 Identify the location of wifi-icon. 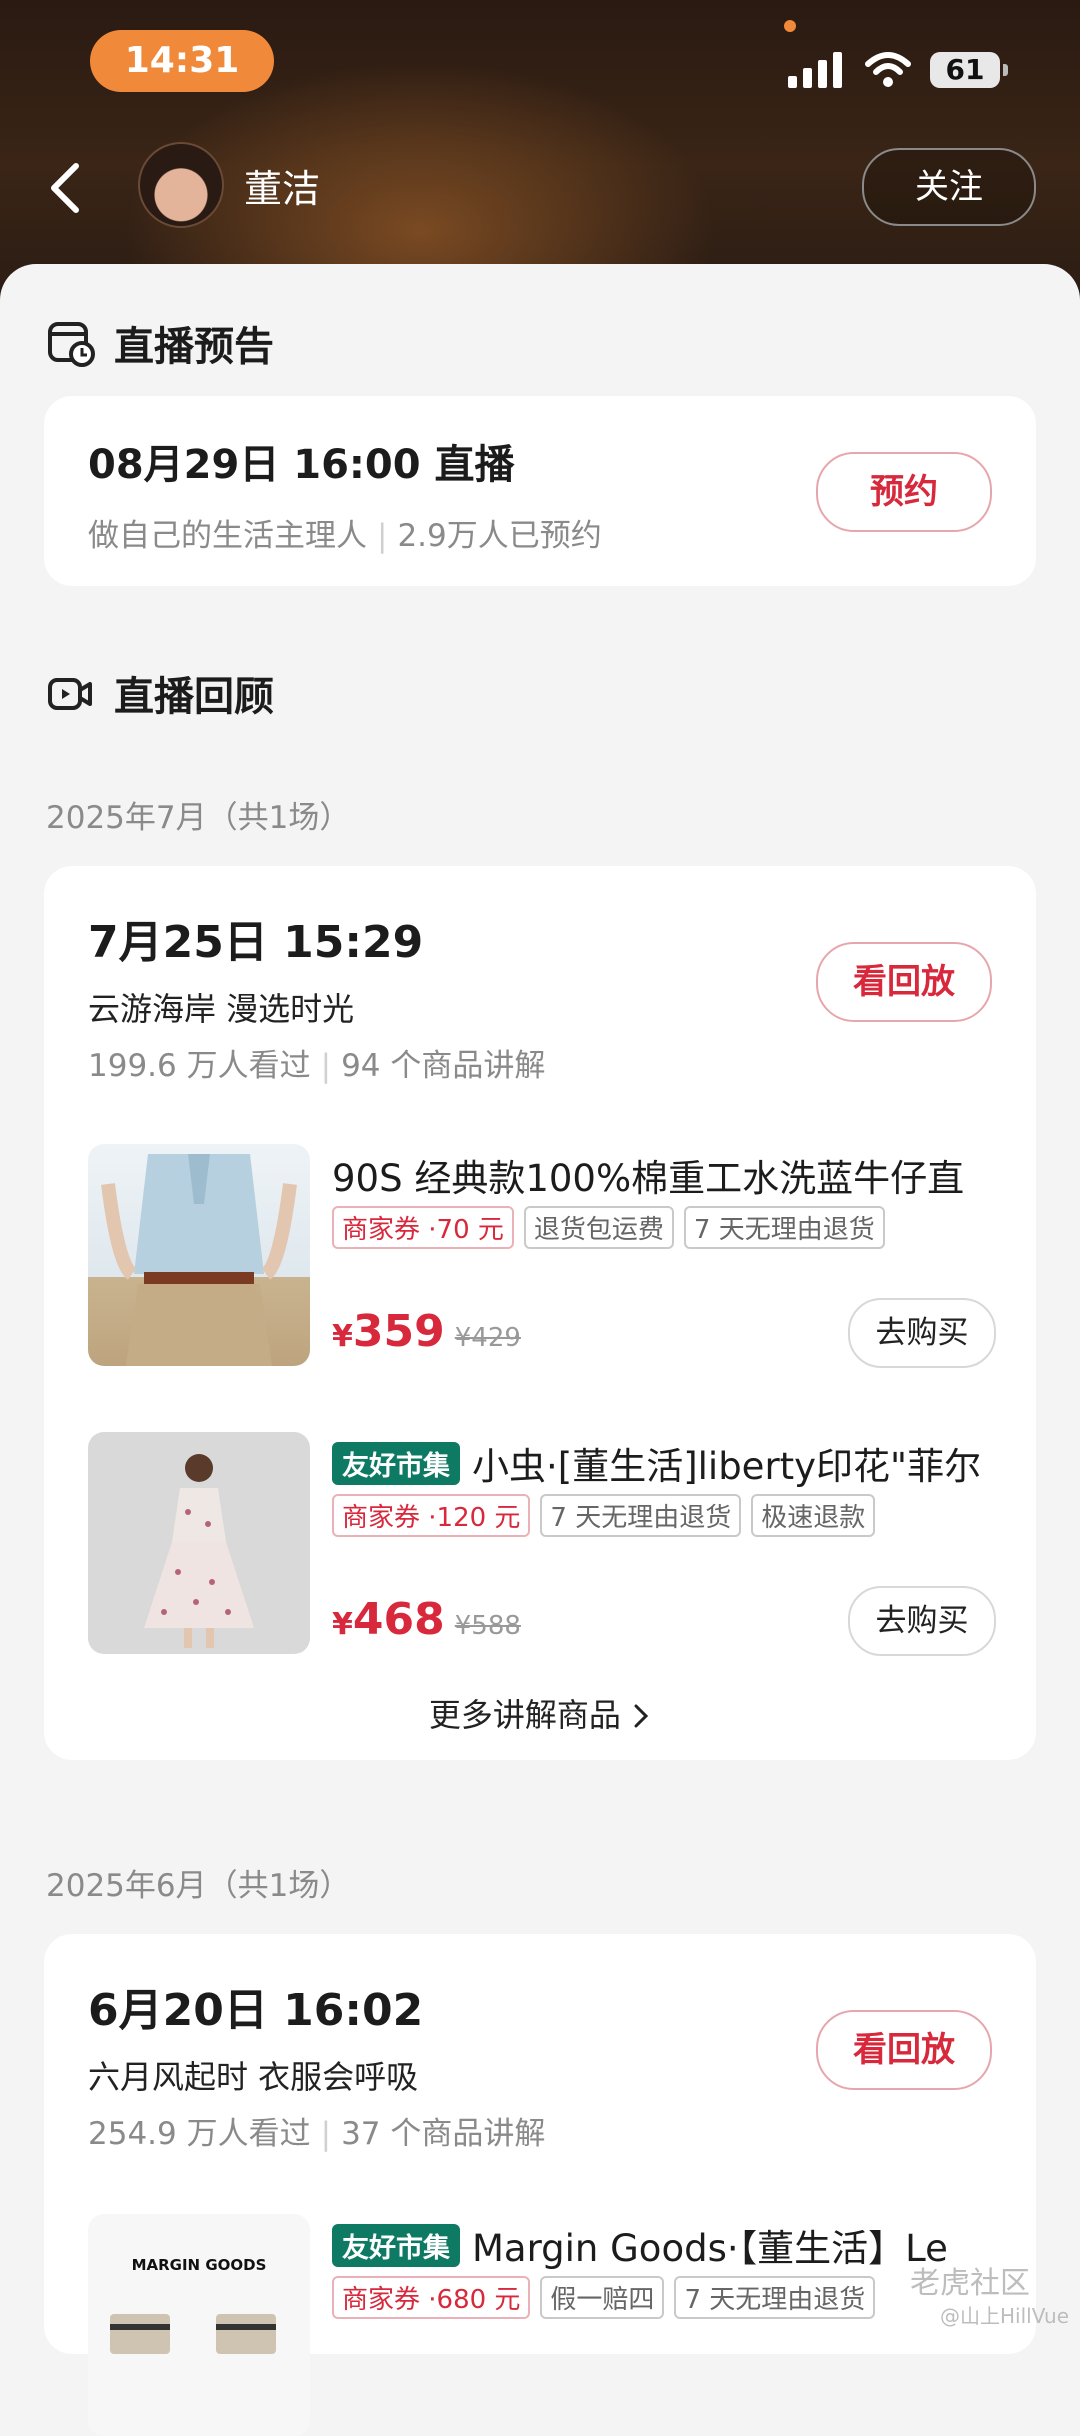
(888, 69).